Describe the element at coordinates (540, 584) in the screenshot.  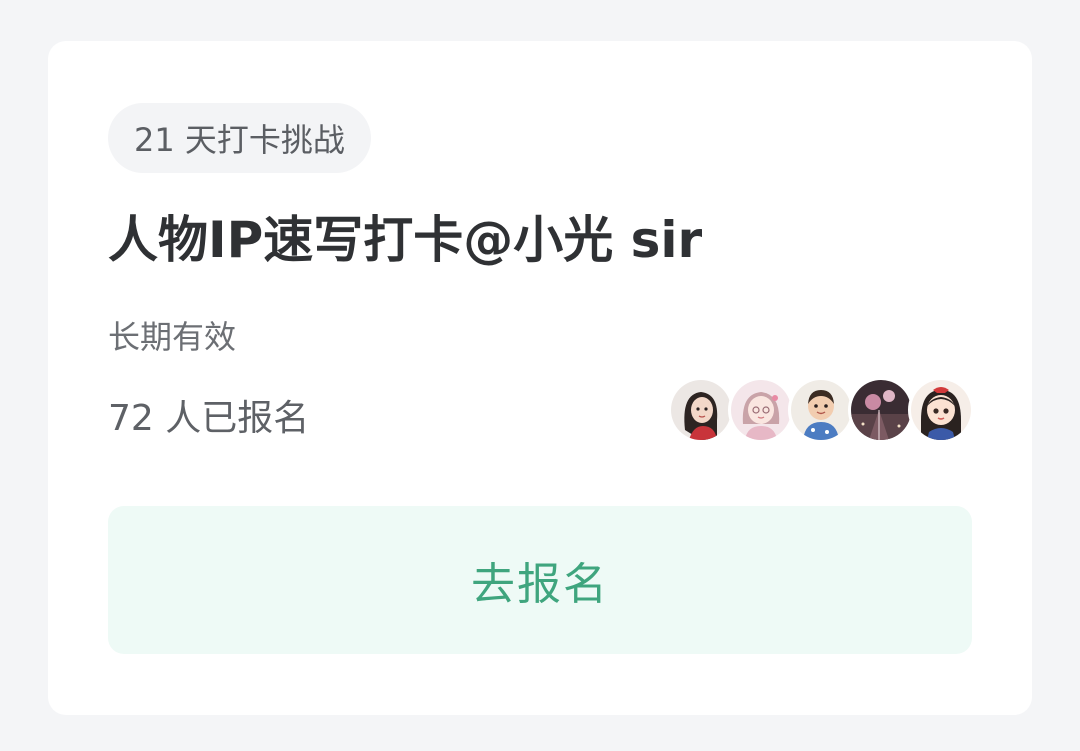
I see `signup-button-label: 去报名` at that location.